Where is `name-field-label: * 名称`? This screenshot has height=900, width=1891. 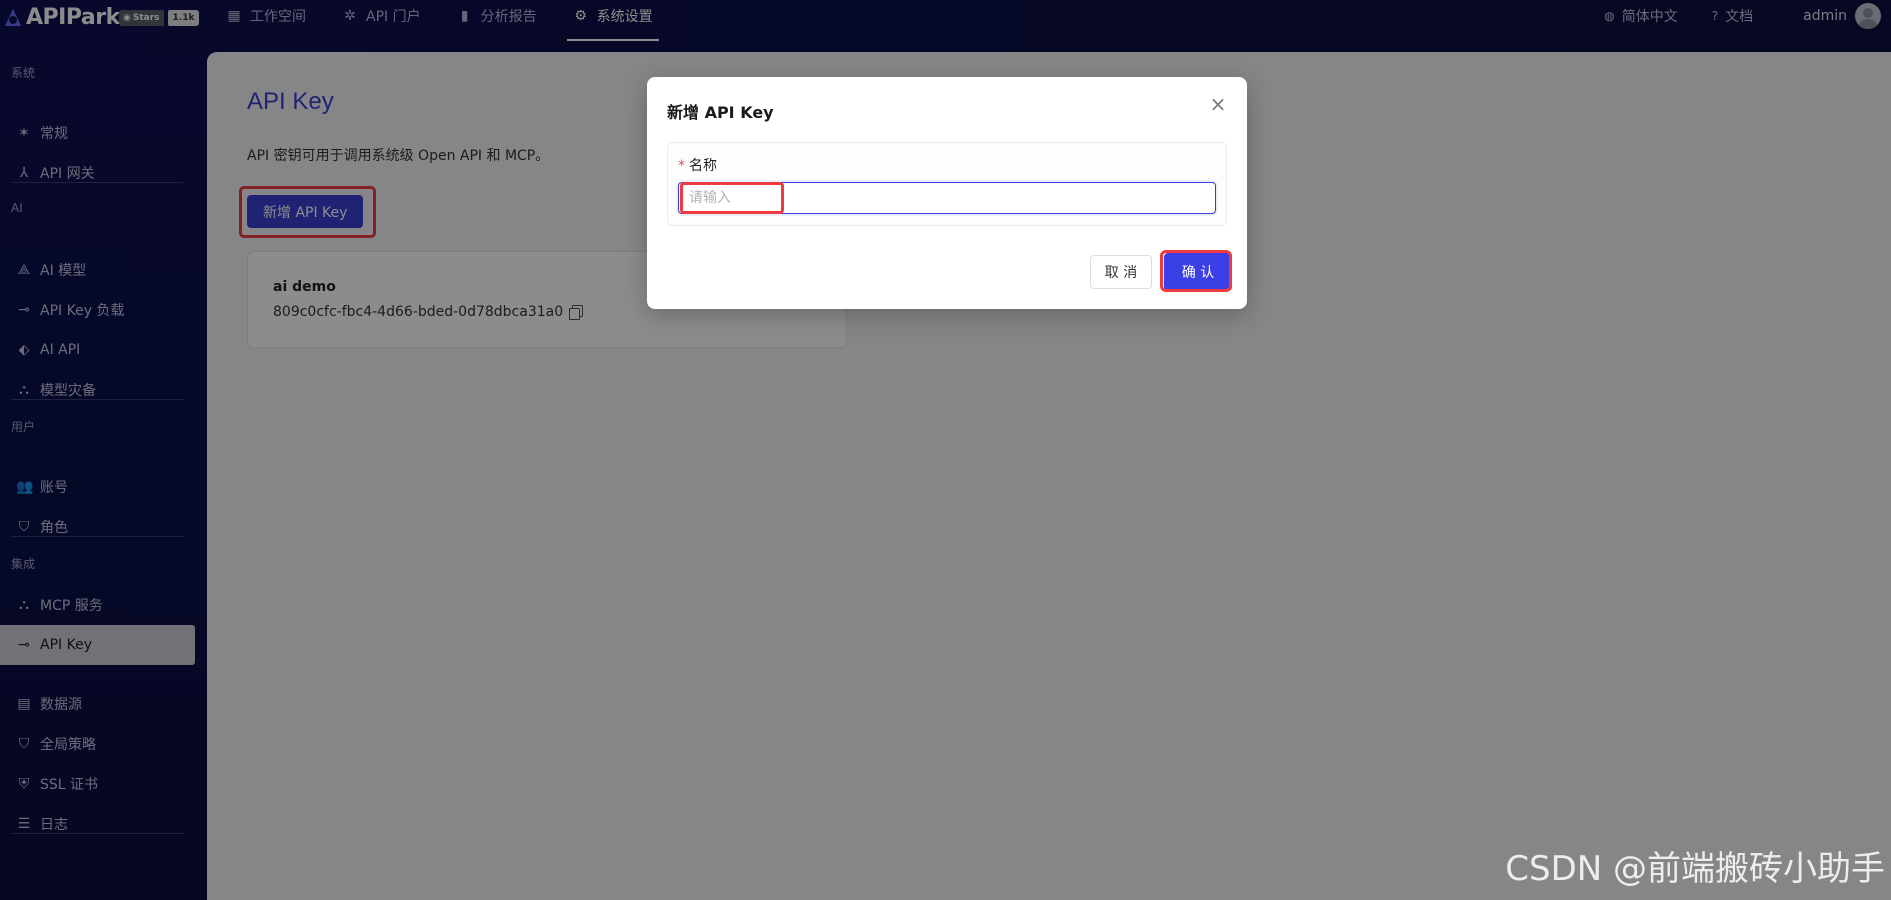
name-field-label: * 名称 is located at coordinates (697, 165).